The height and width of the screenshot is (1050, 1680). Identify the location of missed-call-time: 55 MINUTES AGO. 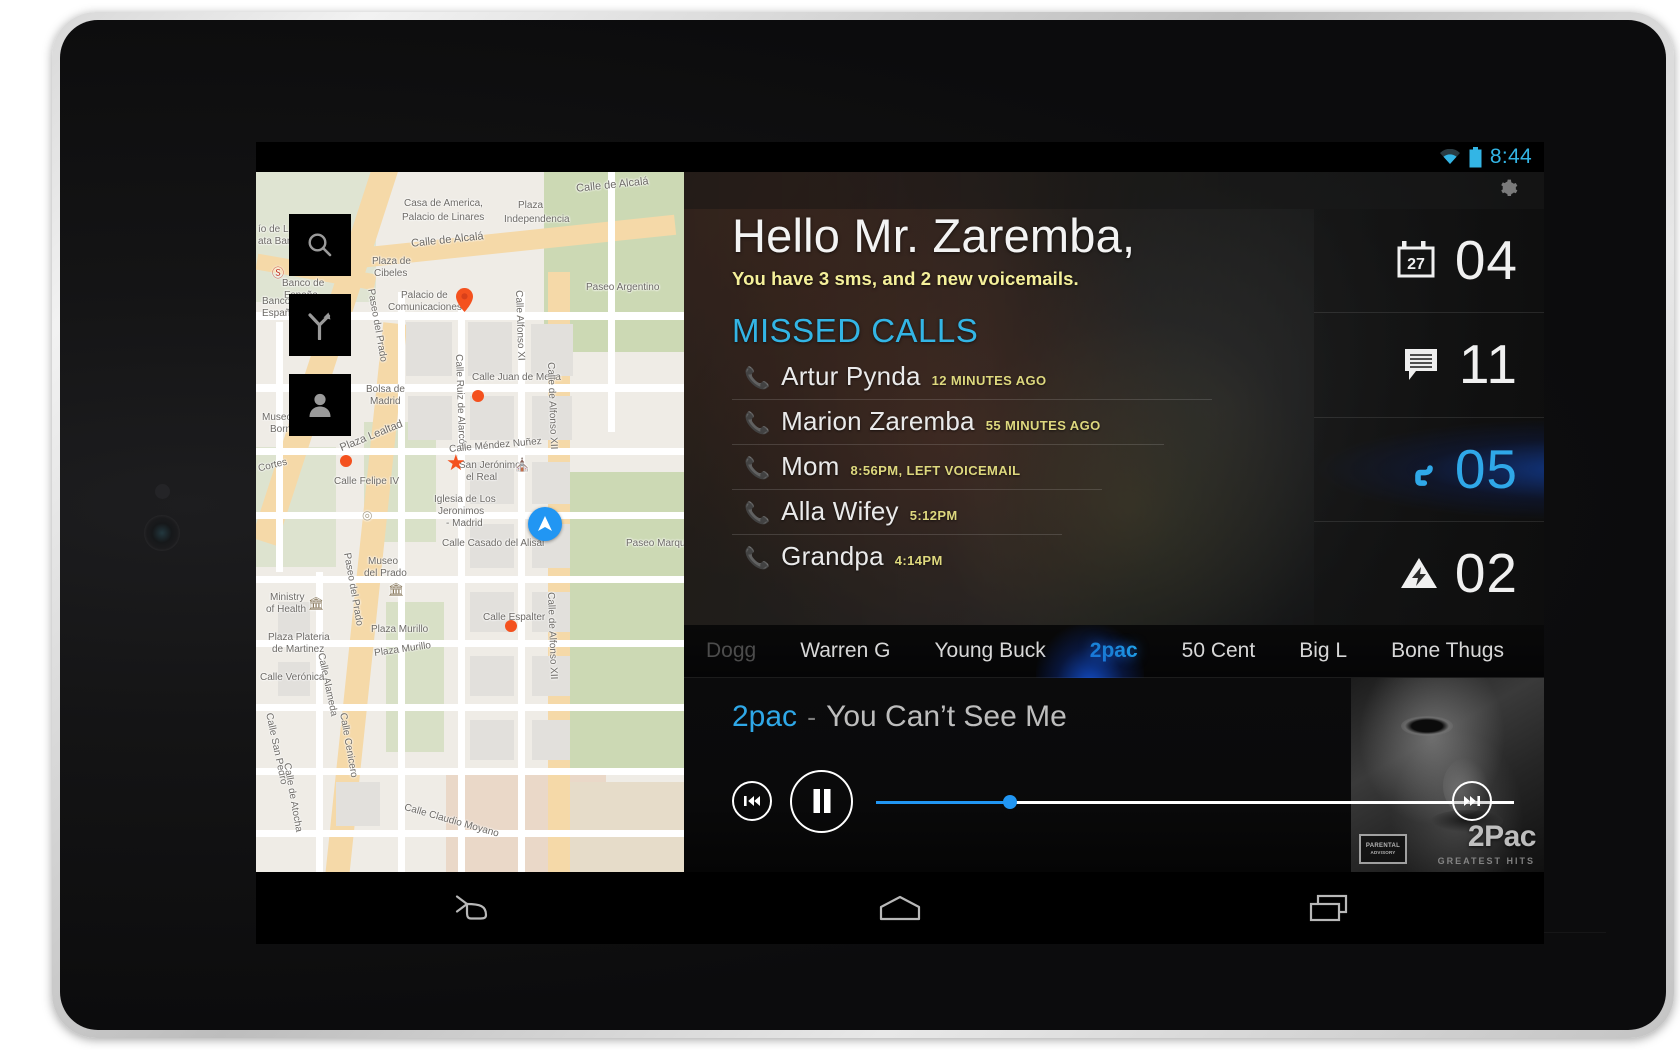
(1043, 425).